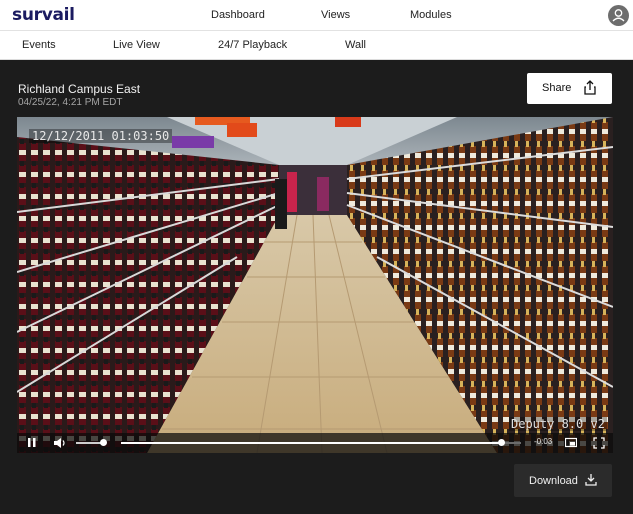 Image resolution: width=633 pixels, height=514 pixels. Describe the element at coordinates (543, 441) in the screenshot. I see `time-remaining: -0:03` at that location.